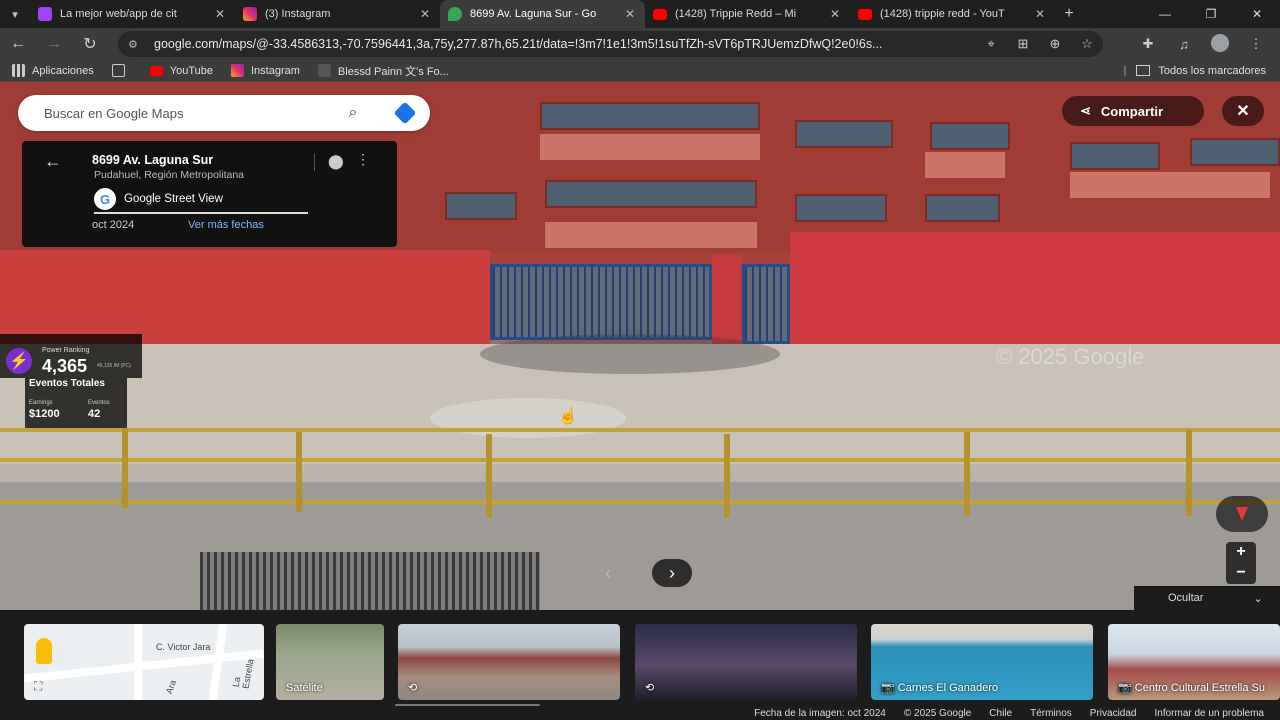 The width and height of the screenshot is (1280, 720). Describe the element at coordinates (1243, 111) in the screenshot. I see `close-street-view-button: ✕` at that location.